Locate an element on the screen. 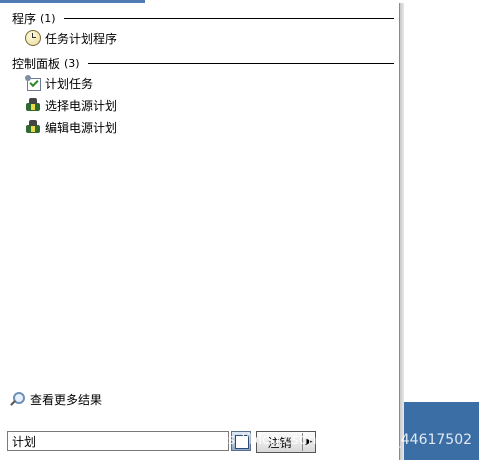 The image size is (479, 460). monitor-icon is located at coordinates (242, 442).